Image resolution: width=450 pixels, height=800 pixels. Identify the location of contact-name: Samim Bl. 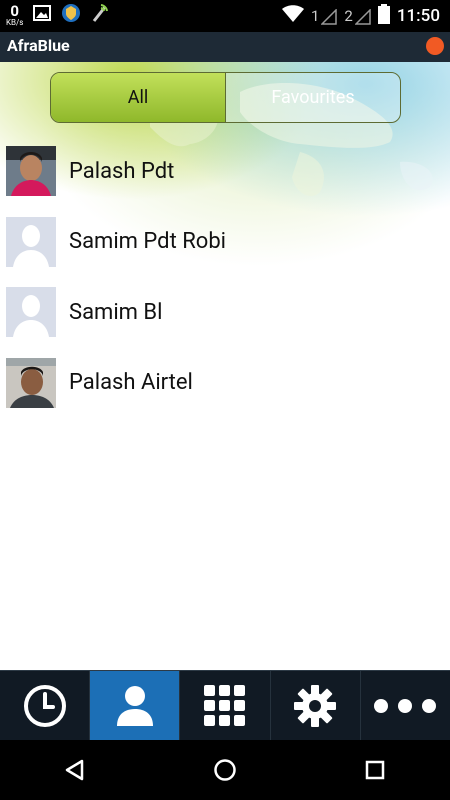
(116, 312).